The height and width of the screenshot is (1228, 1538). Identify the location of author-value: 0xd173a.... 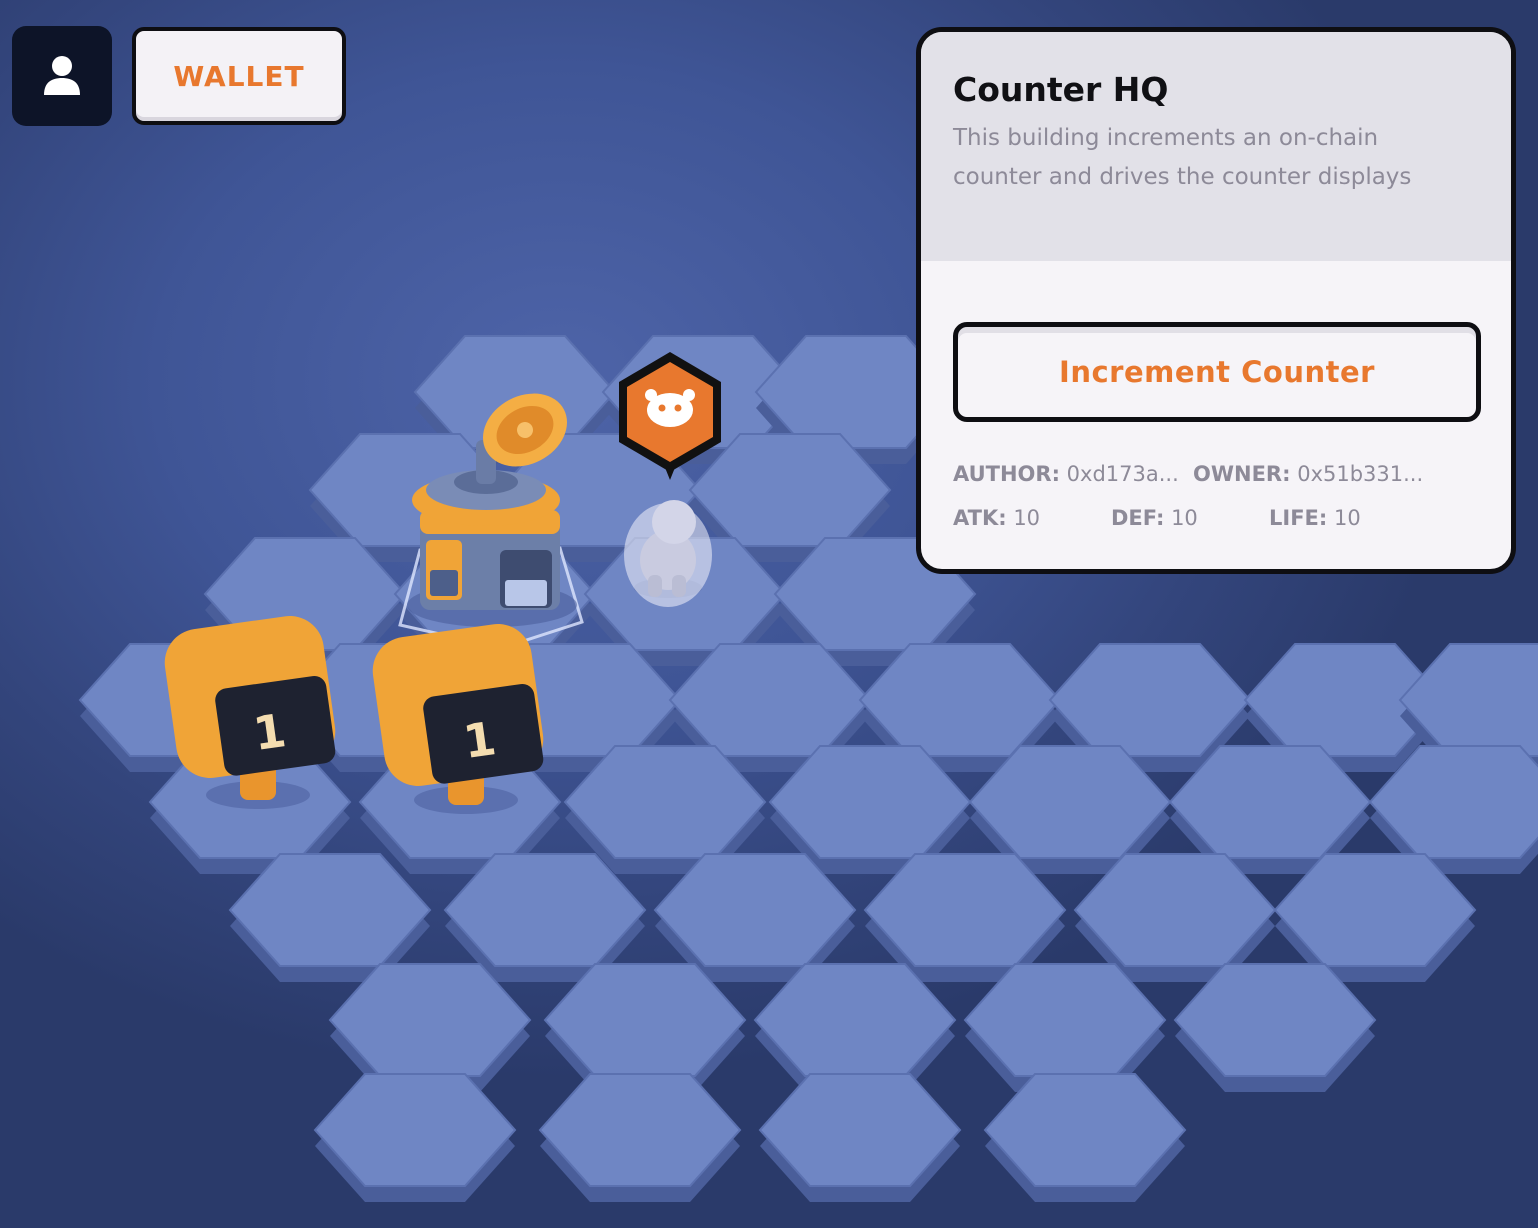
(1122, 474).